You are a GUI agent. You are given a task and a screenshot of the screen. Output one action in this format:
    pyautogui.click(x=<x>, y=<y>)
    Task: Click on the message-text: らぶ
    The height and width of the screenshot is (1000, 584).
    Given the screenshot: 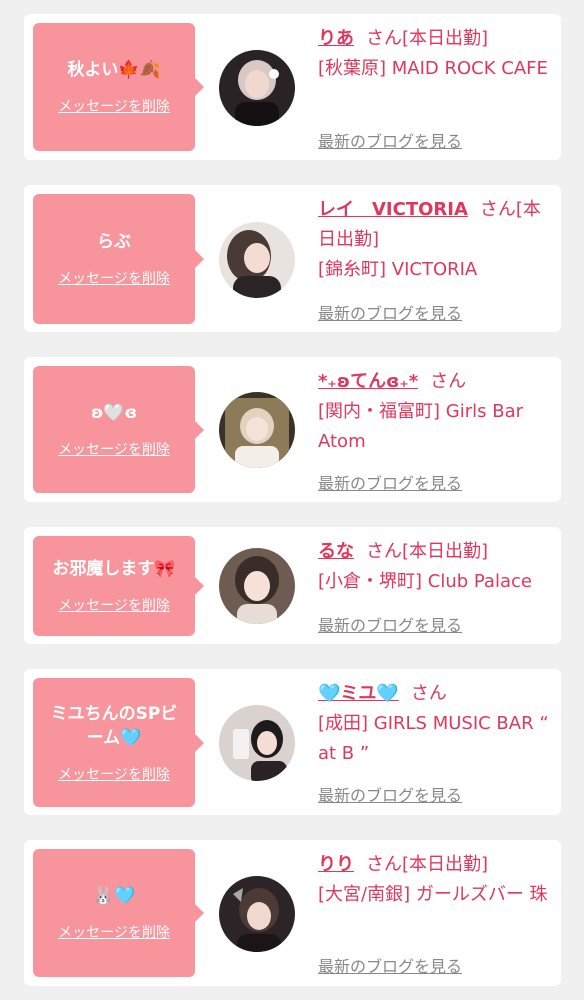 What is the action you would take?
    pyautogui.click(x=114, y=242)
    